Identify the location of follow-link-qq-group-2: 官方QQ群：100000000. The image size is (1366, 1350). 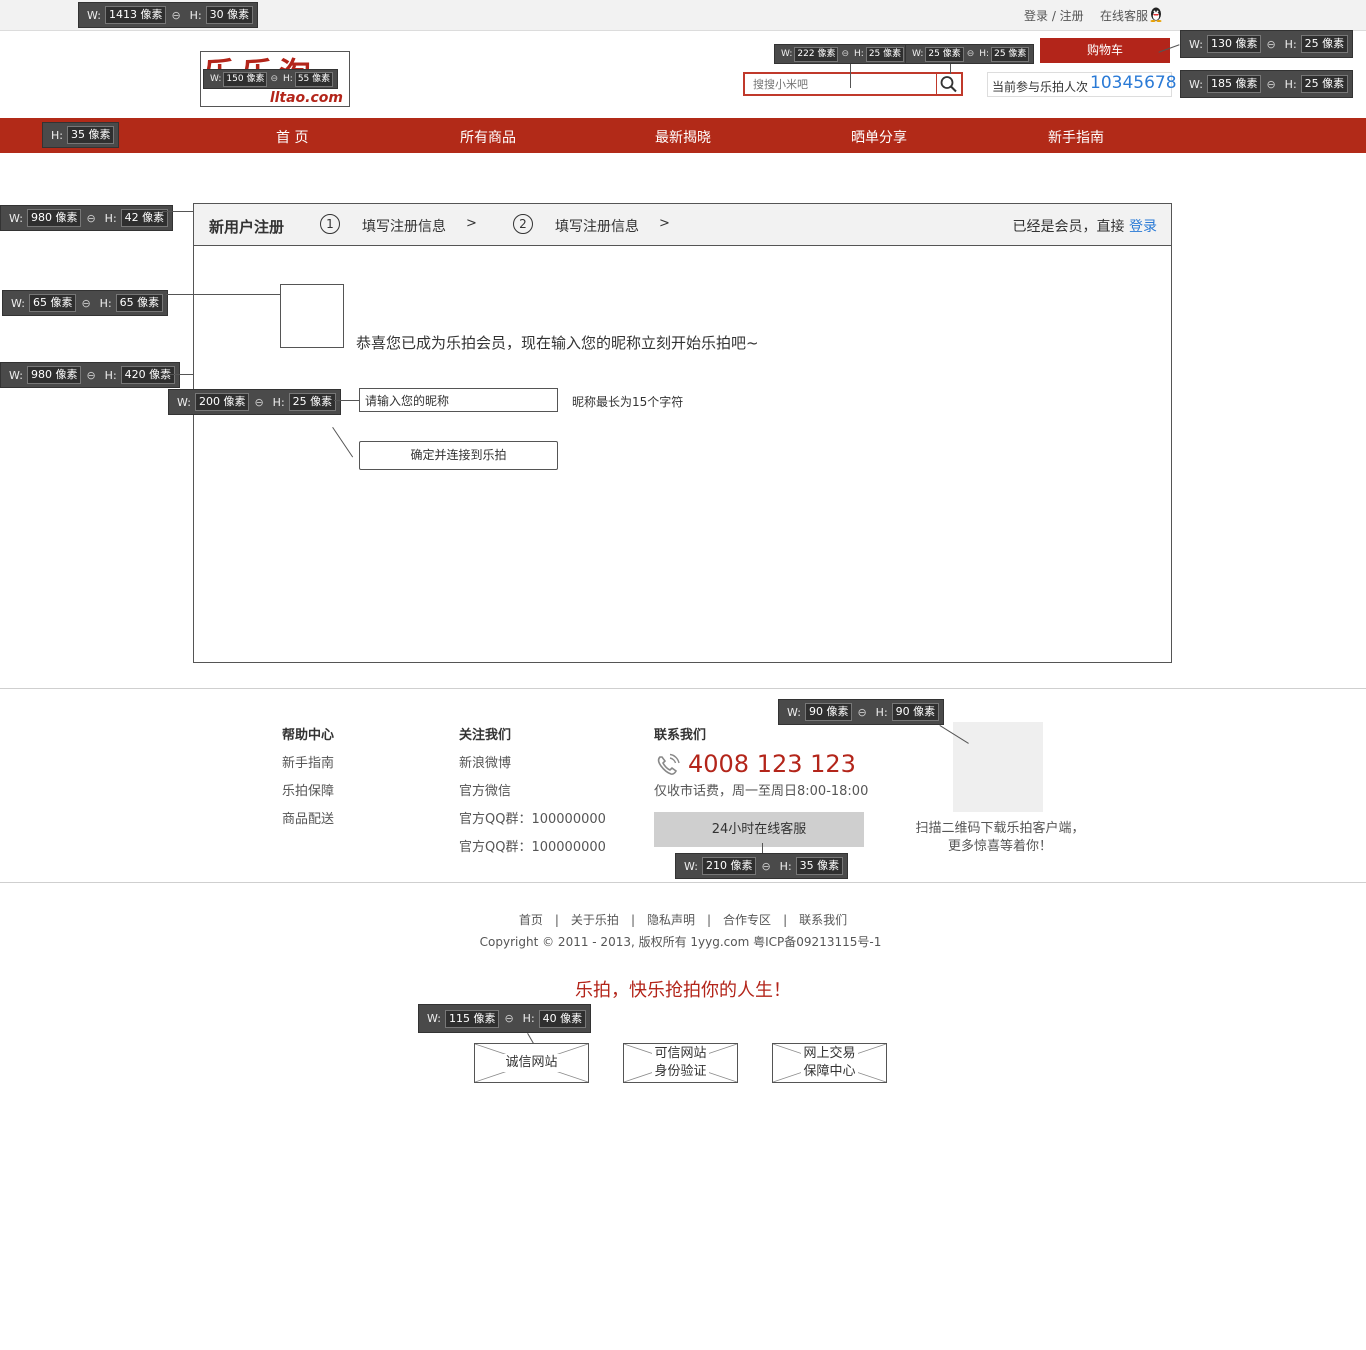
(532, 845).